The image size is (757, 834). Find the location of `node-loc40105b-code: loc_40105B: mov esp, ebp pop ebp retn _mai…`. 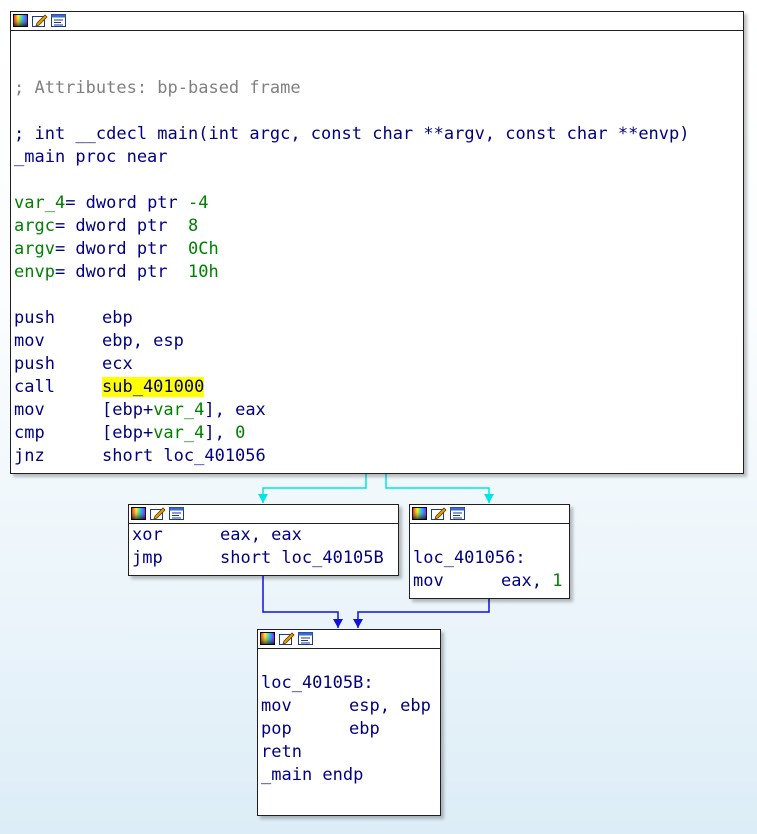

node-loc40105b-code: loc_40105B: mov esp, ebp pop ebp retn _mai… is located at coordinates (350, 718).